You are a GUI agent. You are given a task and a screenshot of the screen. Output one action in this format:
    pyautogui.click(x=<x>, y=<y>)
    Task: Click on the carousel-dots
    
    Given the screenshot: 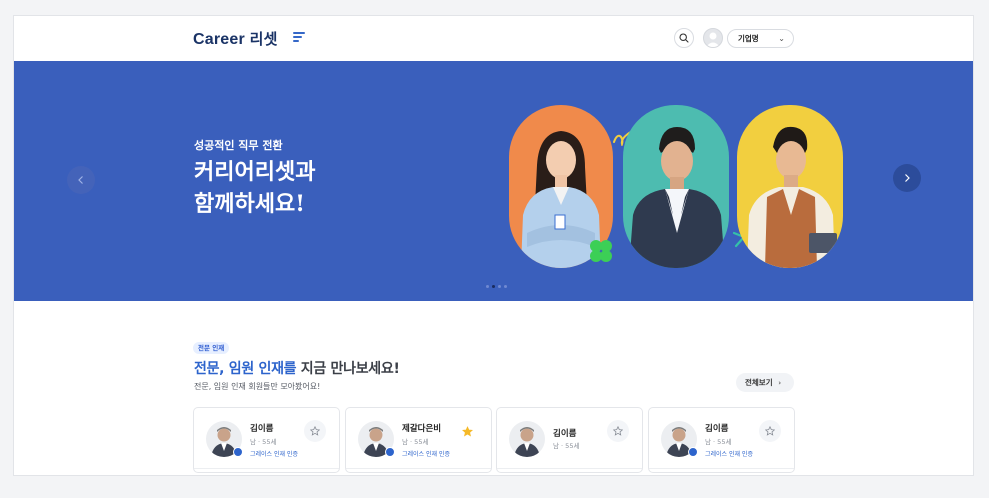 What is the action you would take?
    pyautogui.click(x=496, y=286)
    